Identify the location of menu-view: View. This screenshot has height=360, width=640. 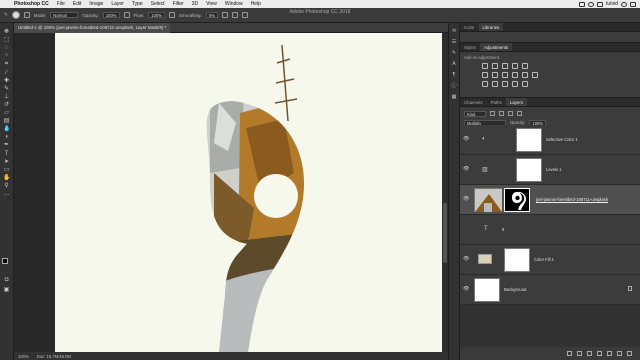
(211, 4).